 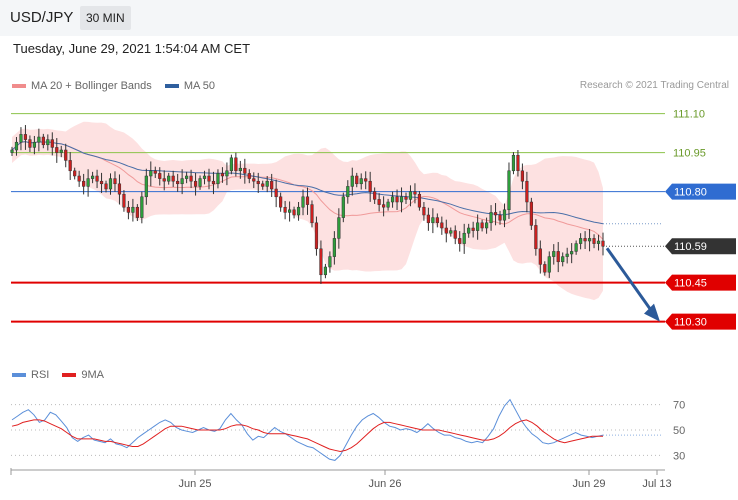 What do you see at coordinates (679, 406) in the screenshot?
I see `rsi-level-label-70: 70` at bounding box center [679, 406].